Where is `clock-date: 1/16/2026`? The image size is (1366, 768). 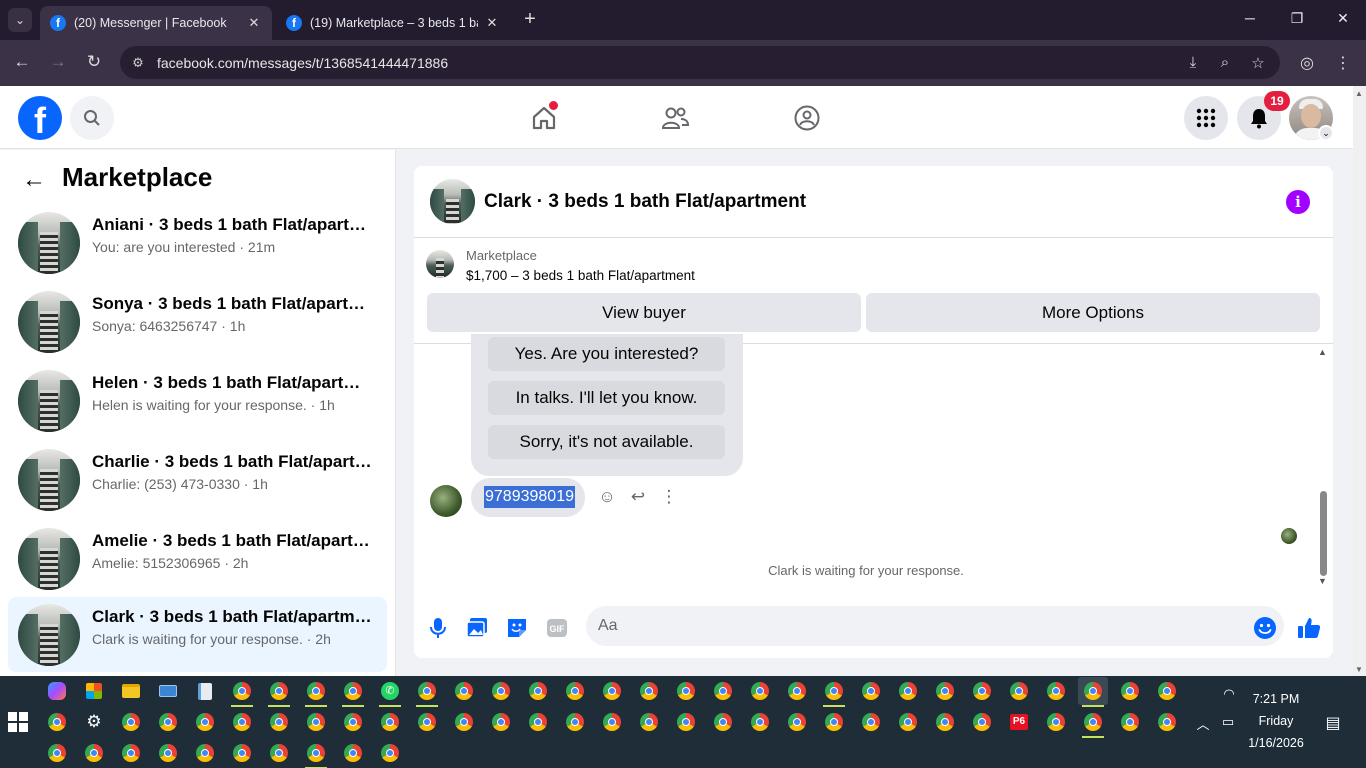 clock-date: 1/16/2026 is located at coordinates (1276, 743).